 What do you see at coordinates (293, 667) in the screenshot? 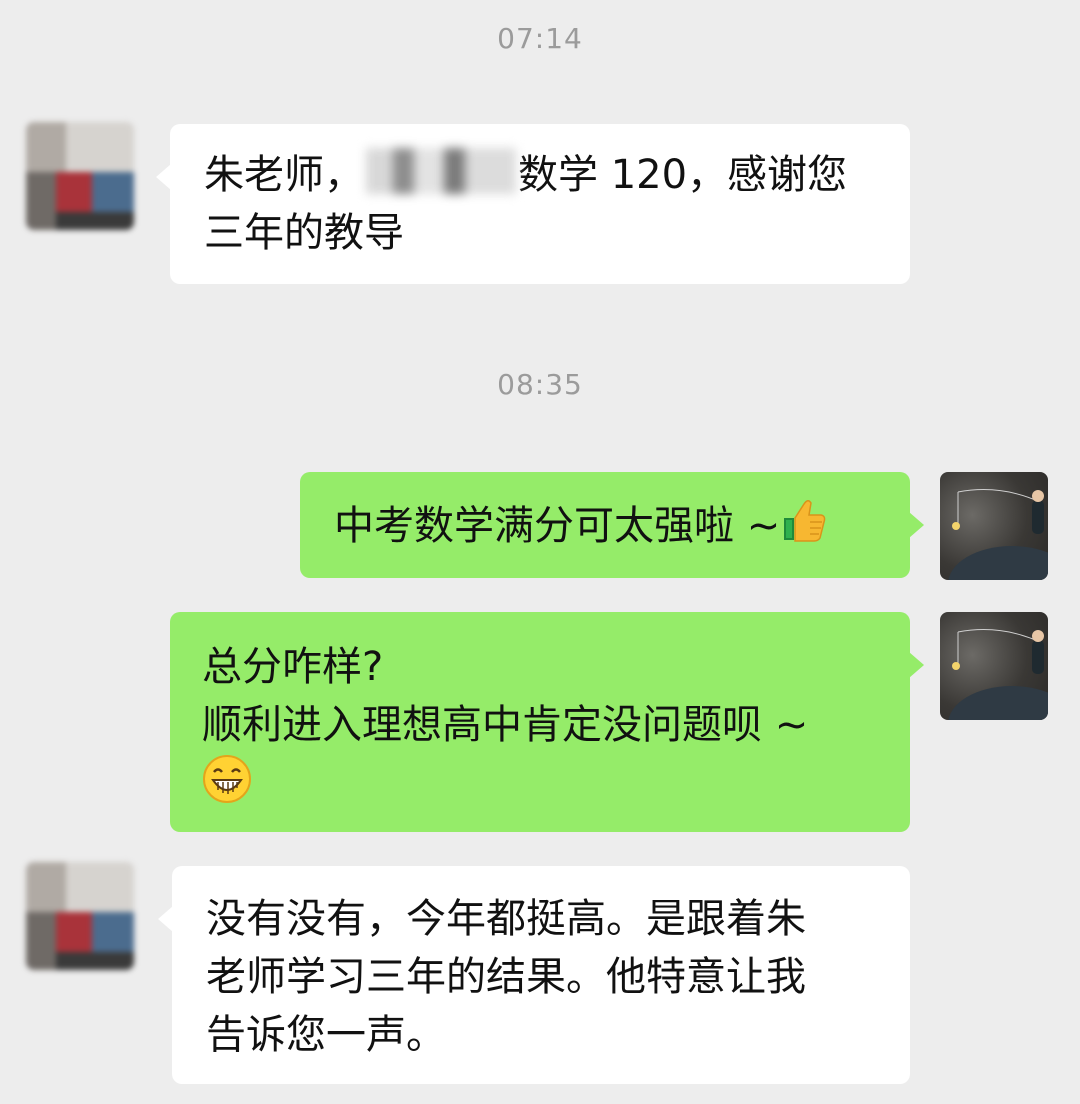
I see `message-line: 总分咋样?` at bounding box center [293, 667].